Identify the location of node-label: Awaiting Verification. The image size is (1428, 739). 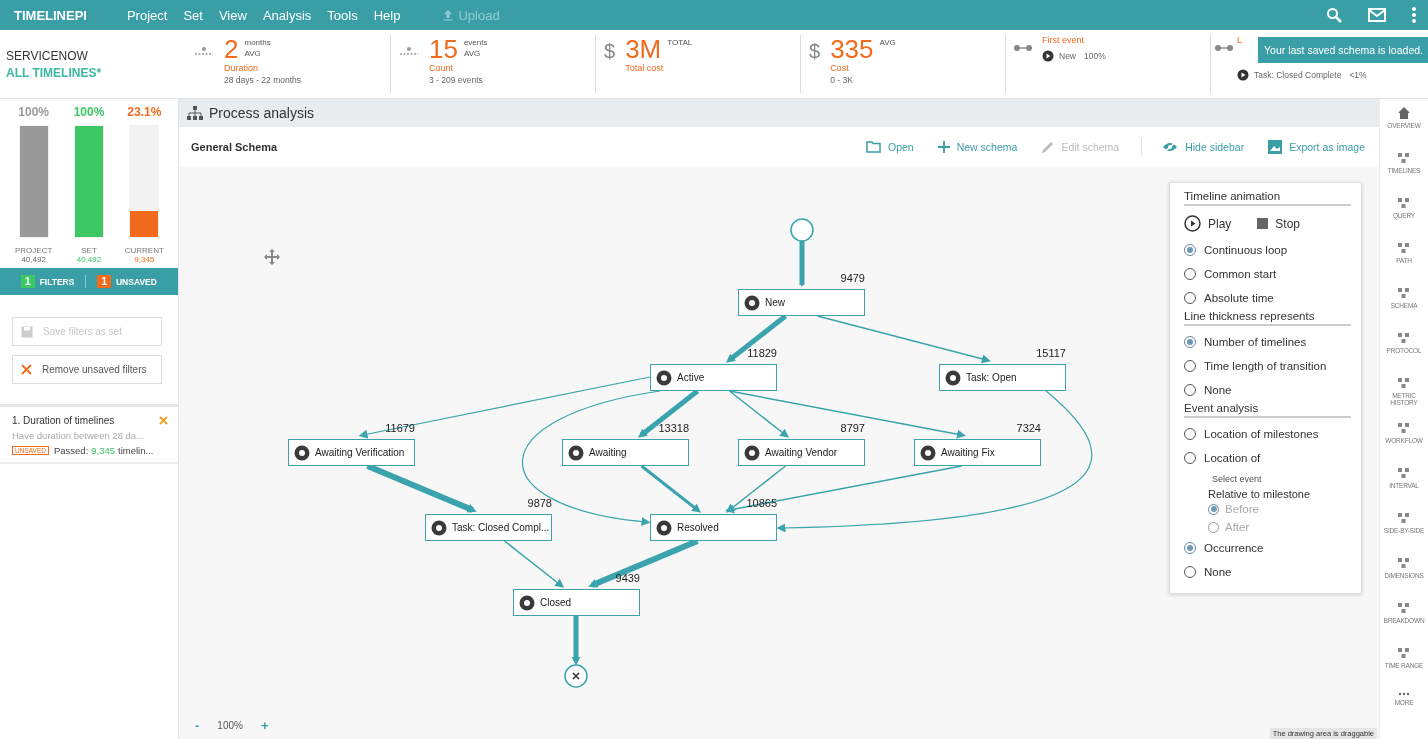
(360, 452).